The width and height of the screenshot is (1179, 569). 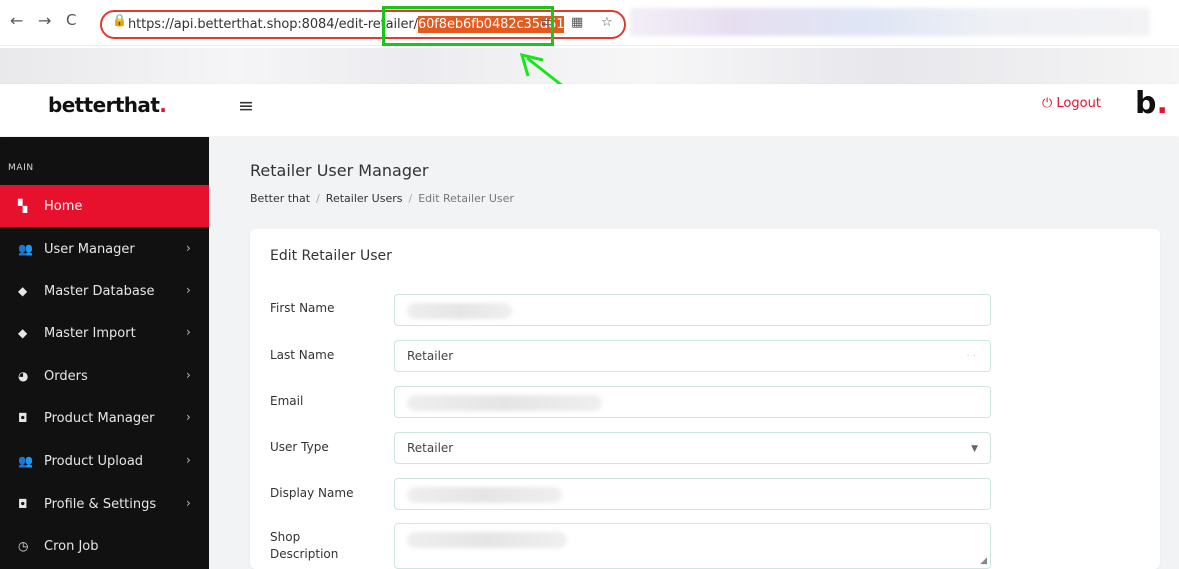 I want to click on breadcrumb-current: Edit Retailer User, so click(x=466, y=198).